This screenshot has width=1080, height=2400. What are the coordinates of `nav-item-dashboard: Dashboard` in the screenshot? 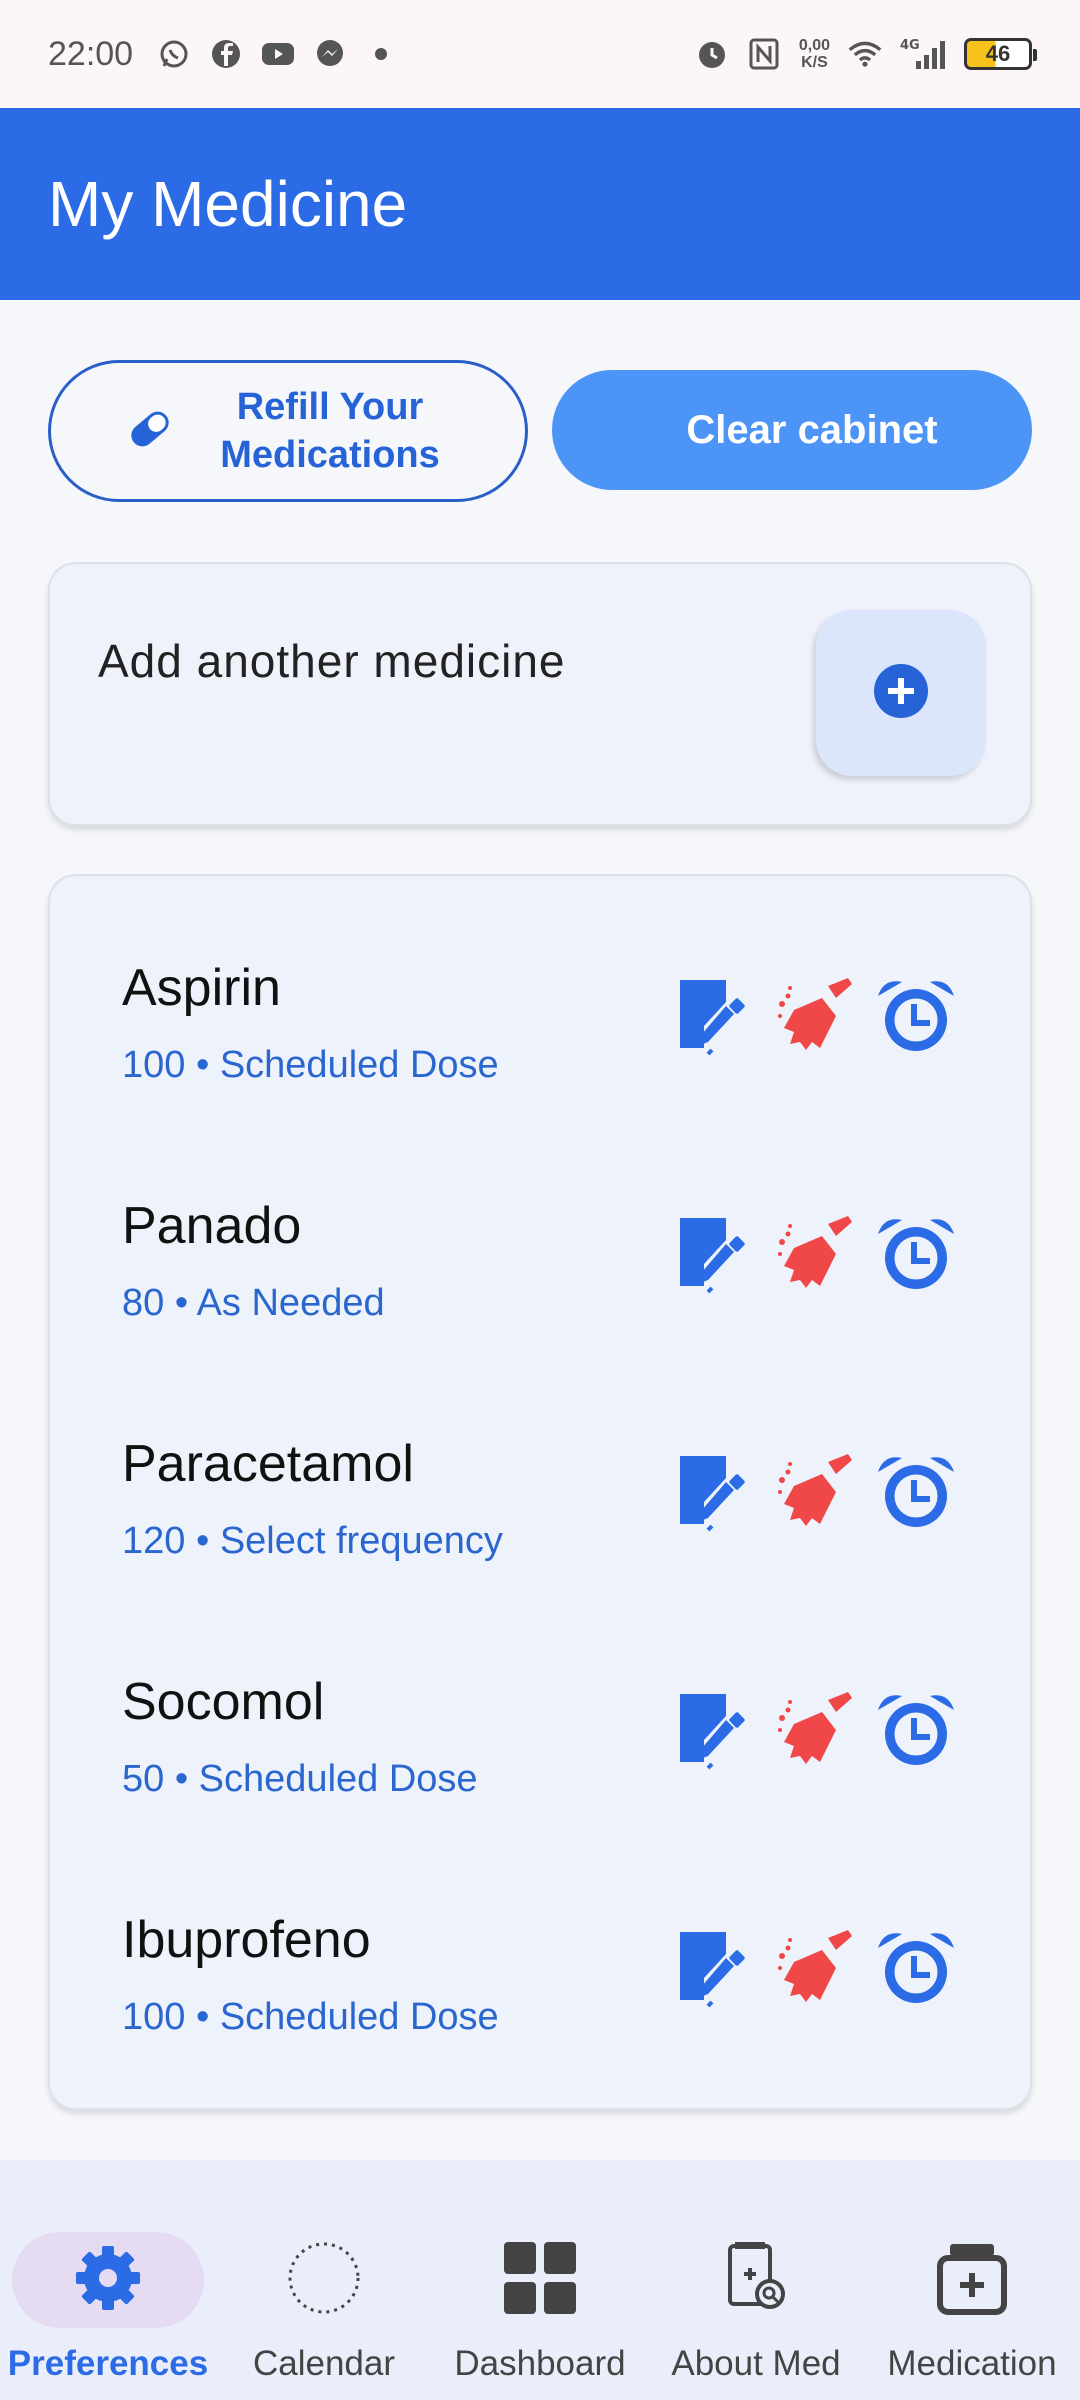 It's located at (540, 2291).